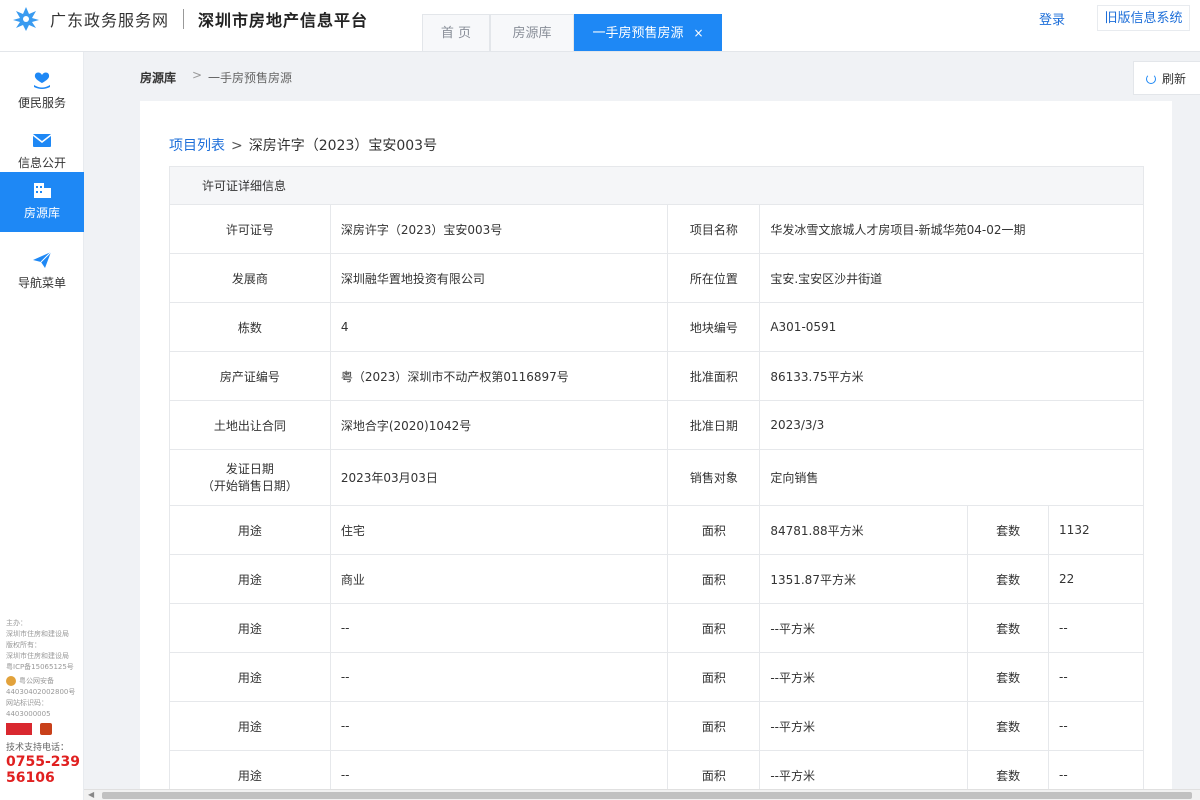  I want to click on field-value: 粤（2023）深圳市不动产权第0116897号, so click(499, 376).